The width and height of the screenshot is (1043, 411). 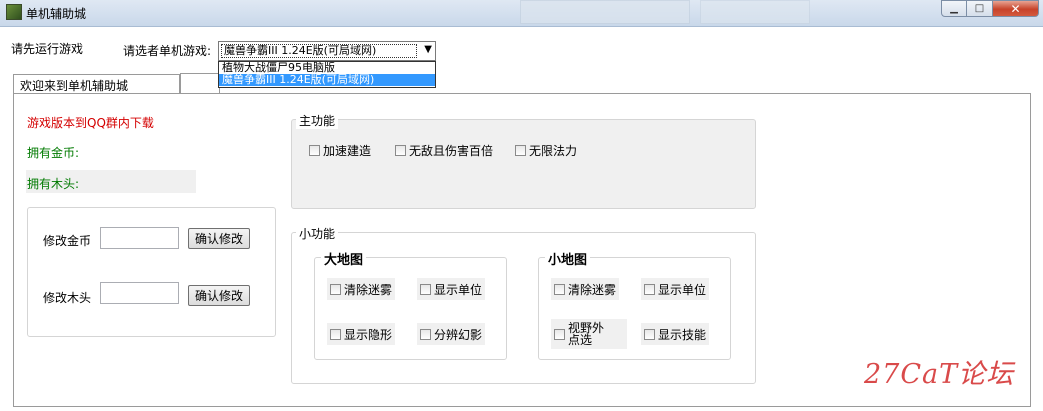 What do you see at coordinates (451, 150) in the screenshot?
I see `checkbox-label: 无敌且伤害百倍` at bounding box center [451, 150].